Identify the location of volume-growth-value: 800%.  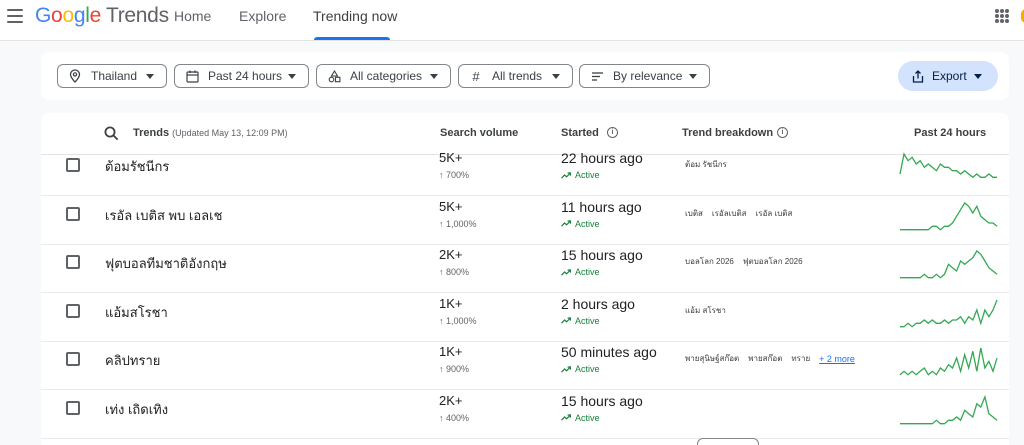
(458, 272).